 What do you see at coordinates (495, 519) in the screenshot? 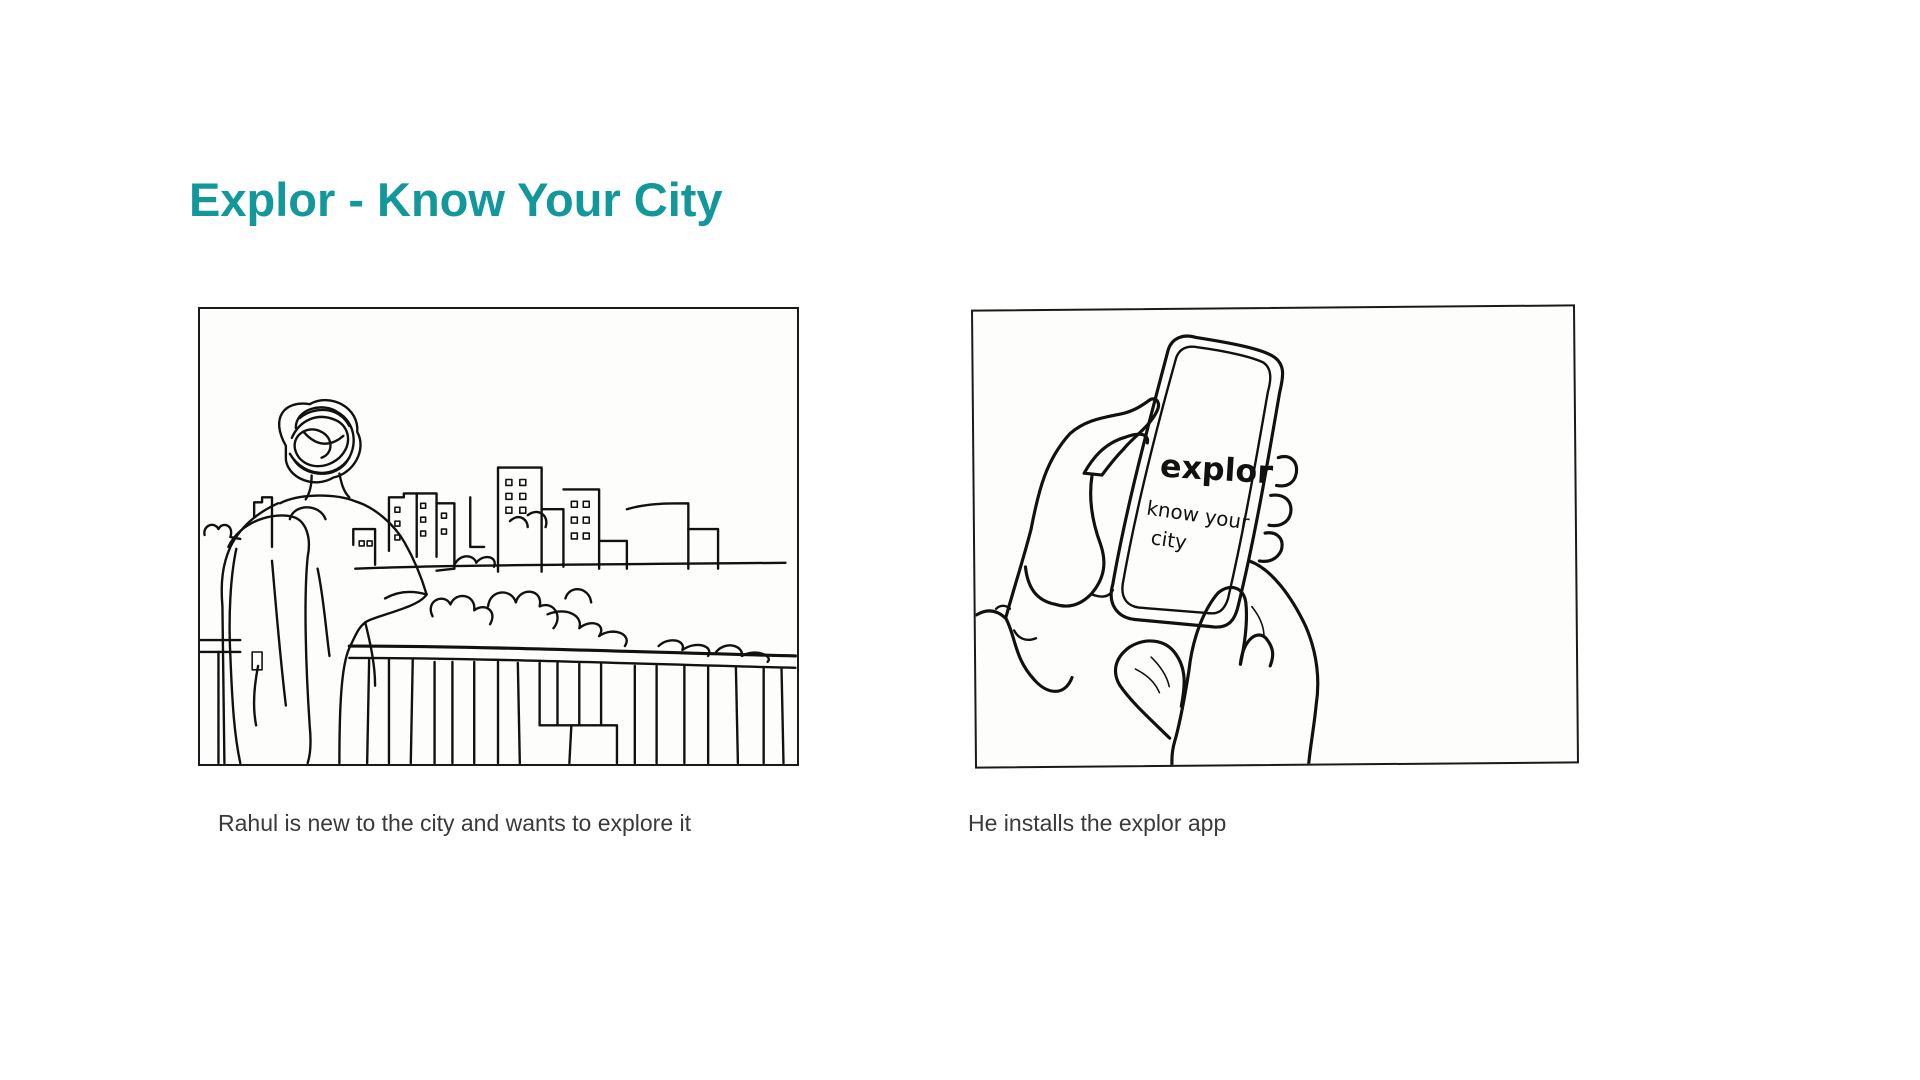
I see `city-skyline` at bounding box center [495, 519].